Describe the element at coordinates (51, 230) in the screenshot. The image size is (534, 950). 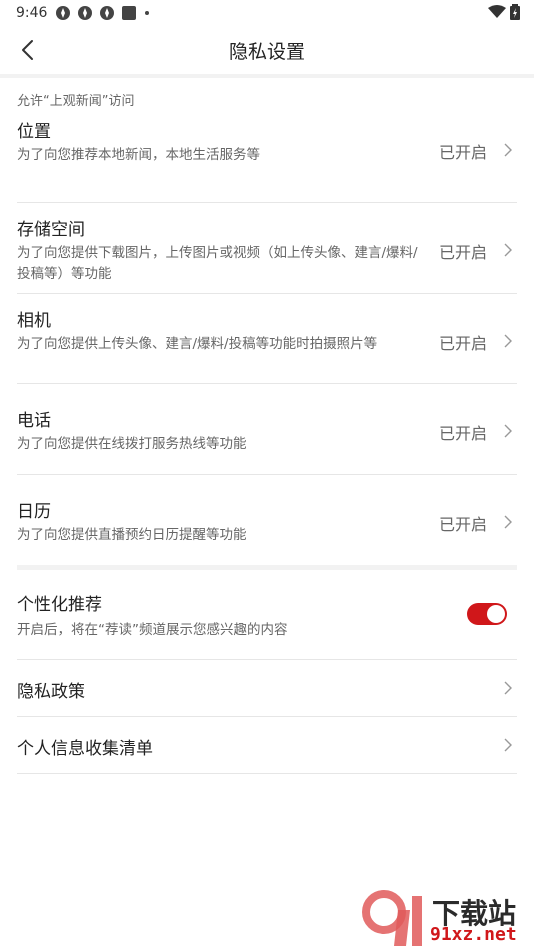
I see `row-title: 存储空间` at that location.